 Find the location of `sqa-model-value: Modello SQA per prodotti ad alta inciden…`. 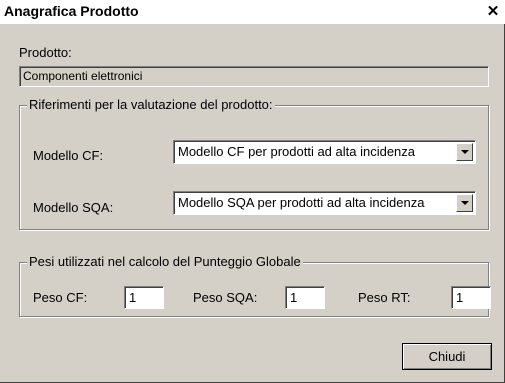

sqa-model-value: Modello SQA per prodotti ad alta inciden… is located at coordinates (301, 202).